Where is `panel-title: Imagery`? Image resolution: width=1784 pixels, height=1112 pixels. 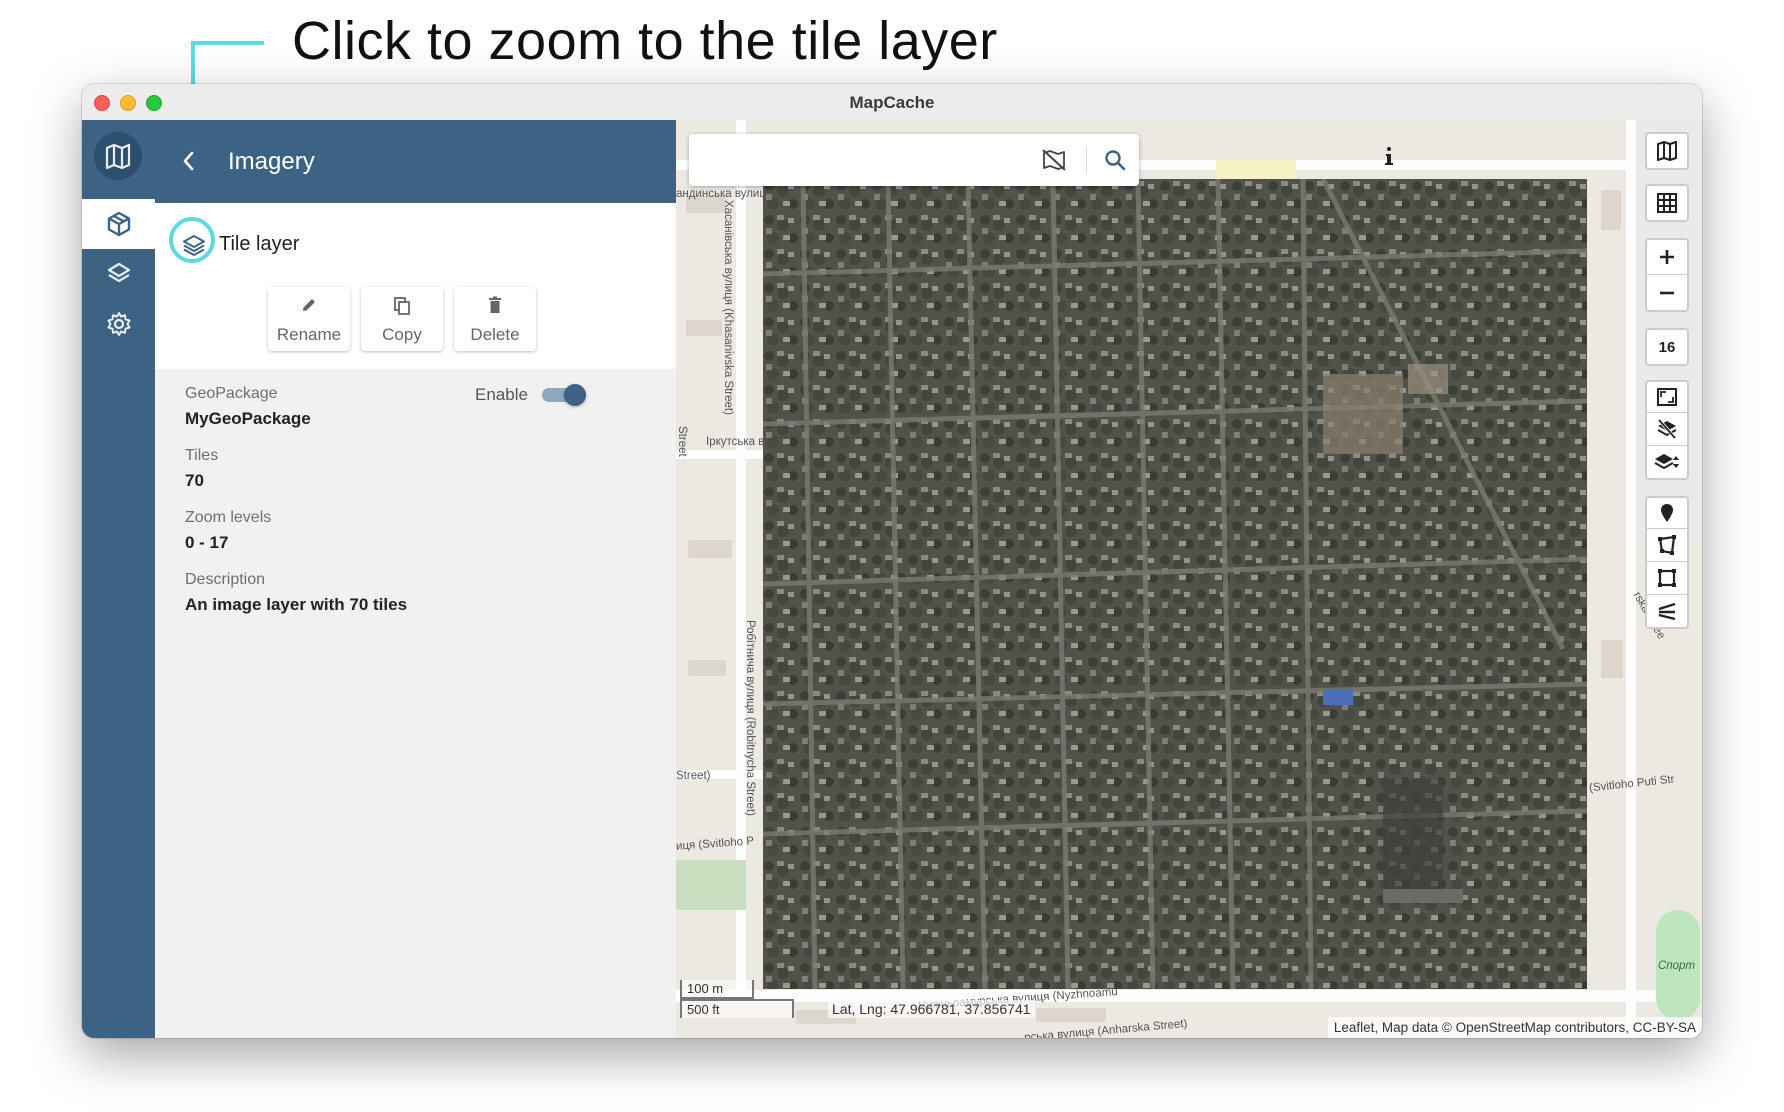 panel-title: Imagery is located at coordinates (271, 161).